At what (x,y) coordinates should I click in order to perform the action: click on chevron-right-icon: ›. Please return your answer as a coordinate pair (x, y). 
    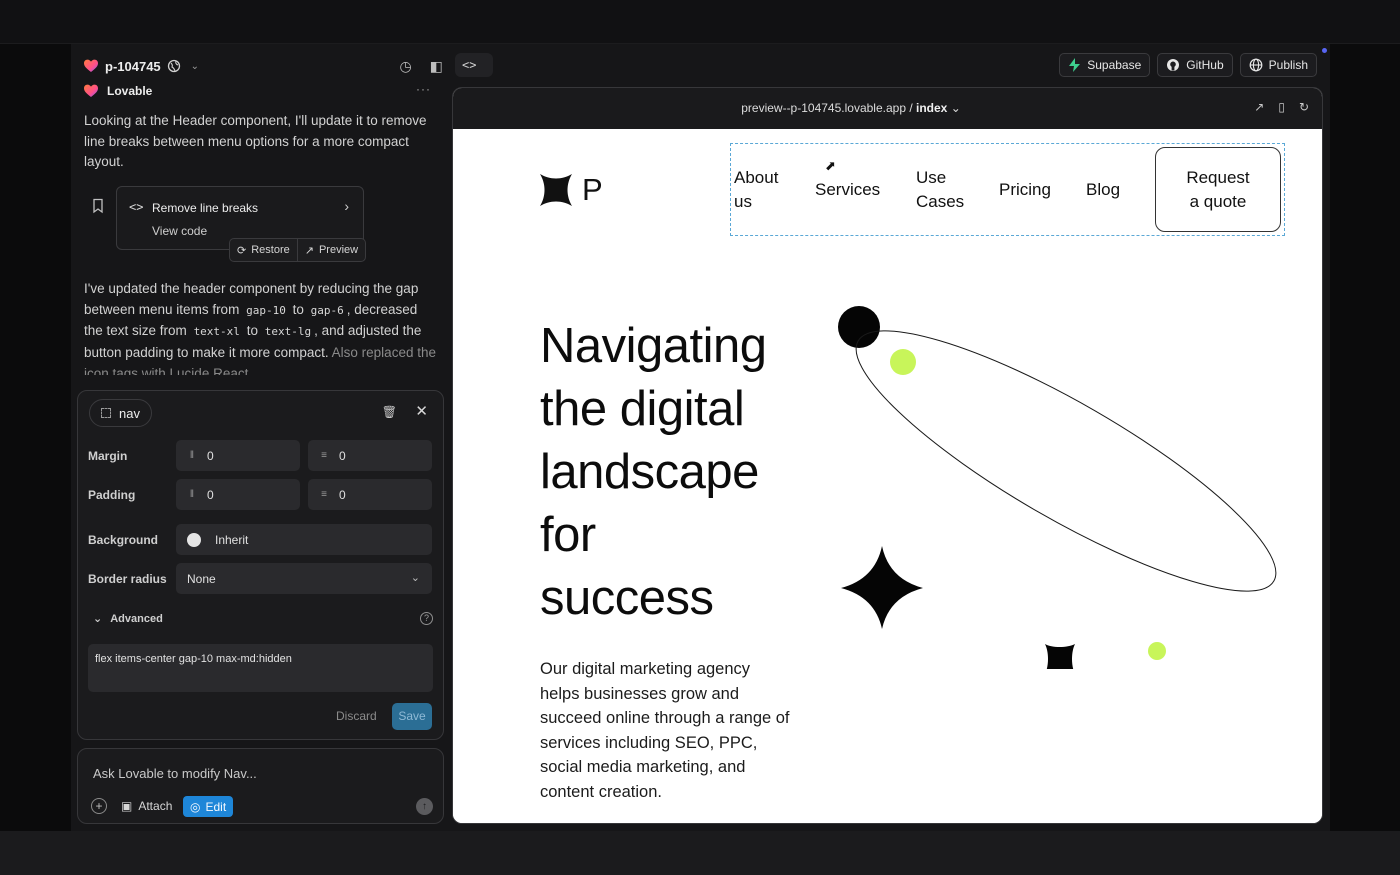
    Looking at the image, I should click on (346, 206).